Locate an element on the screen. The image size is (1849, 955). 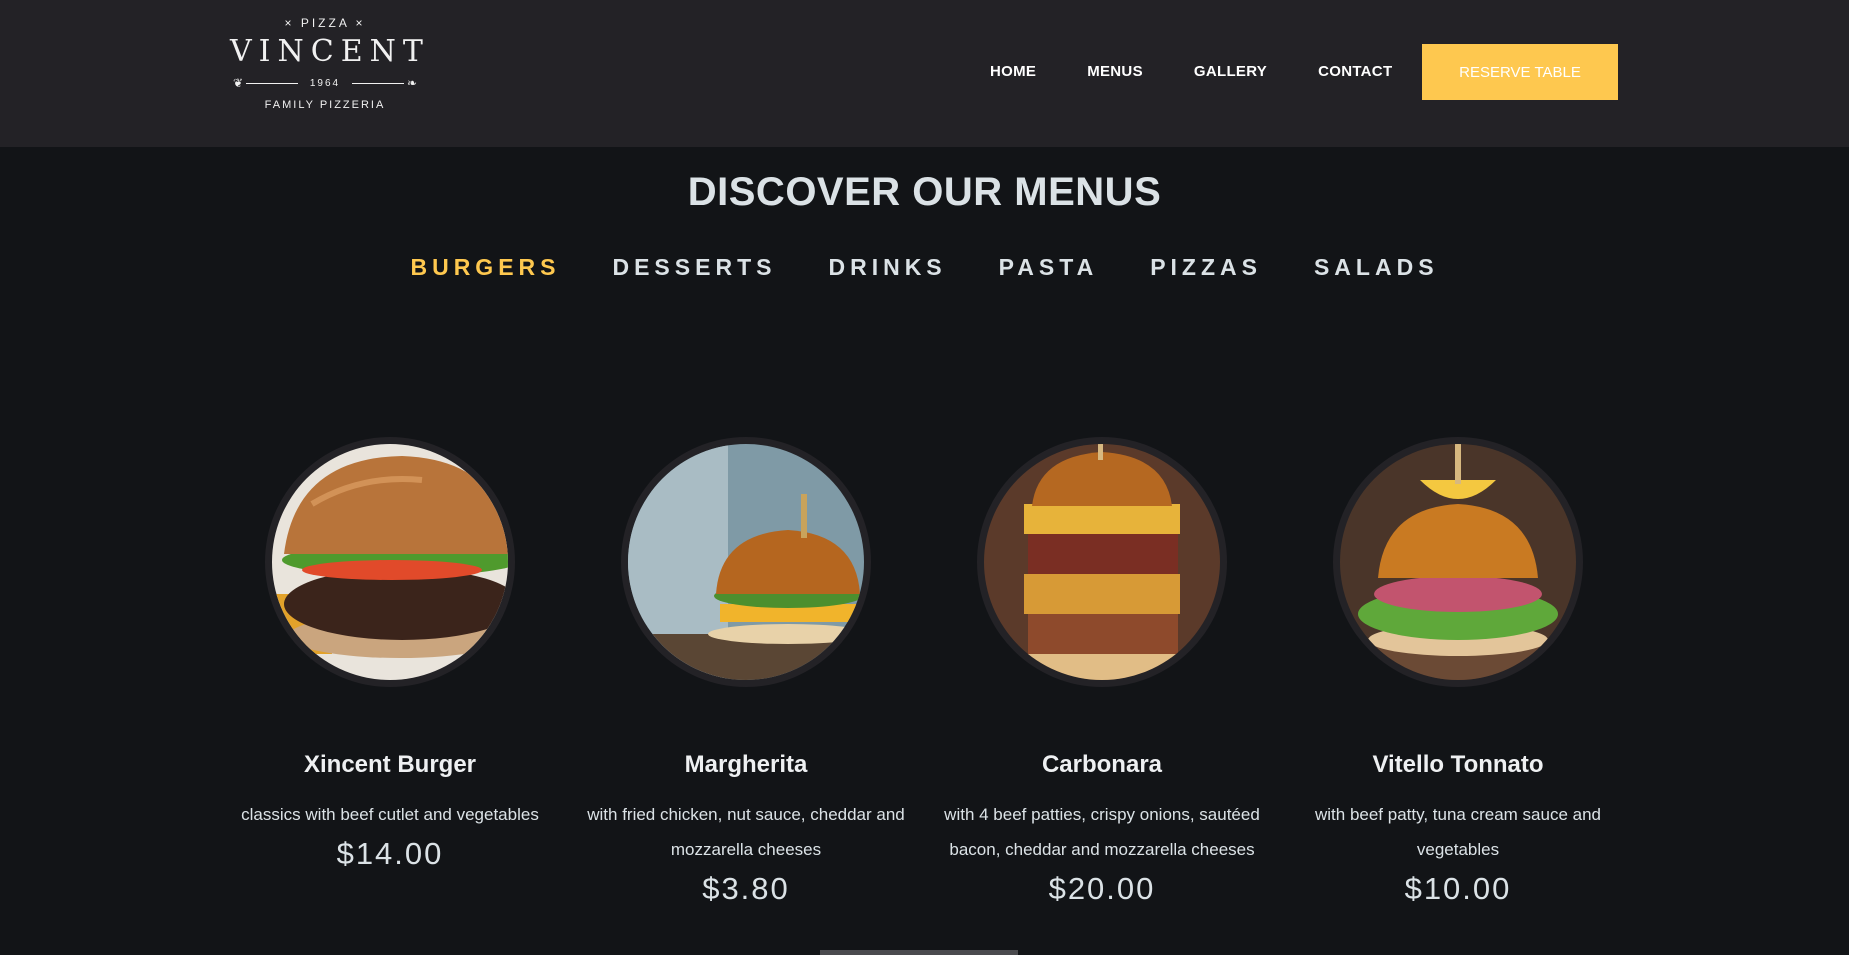
item-name: Vitello Tonnato is located at coordinates (1458, 764).